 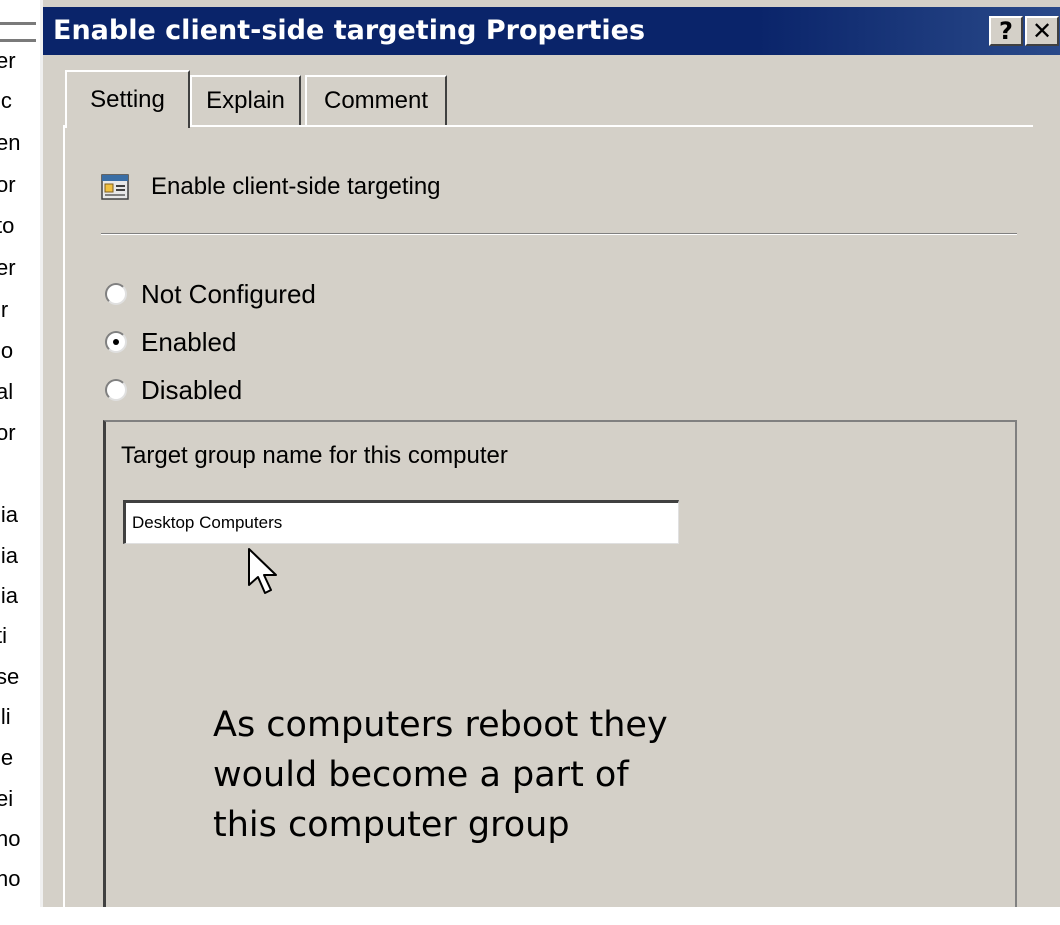 What do you see at coordinates (10, 676) in the screenshot?
I see `background-text-fragment: se` at bounding box center [10, 676].